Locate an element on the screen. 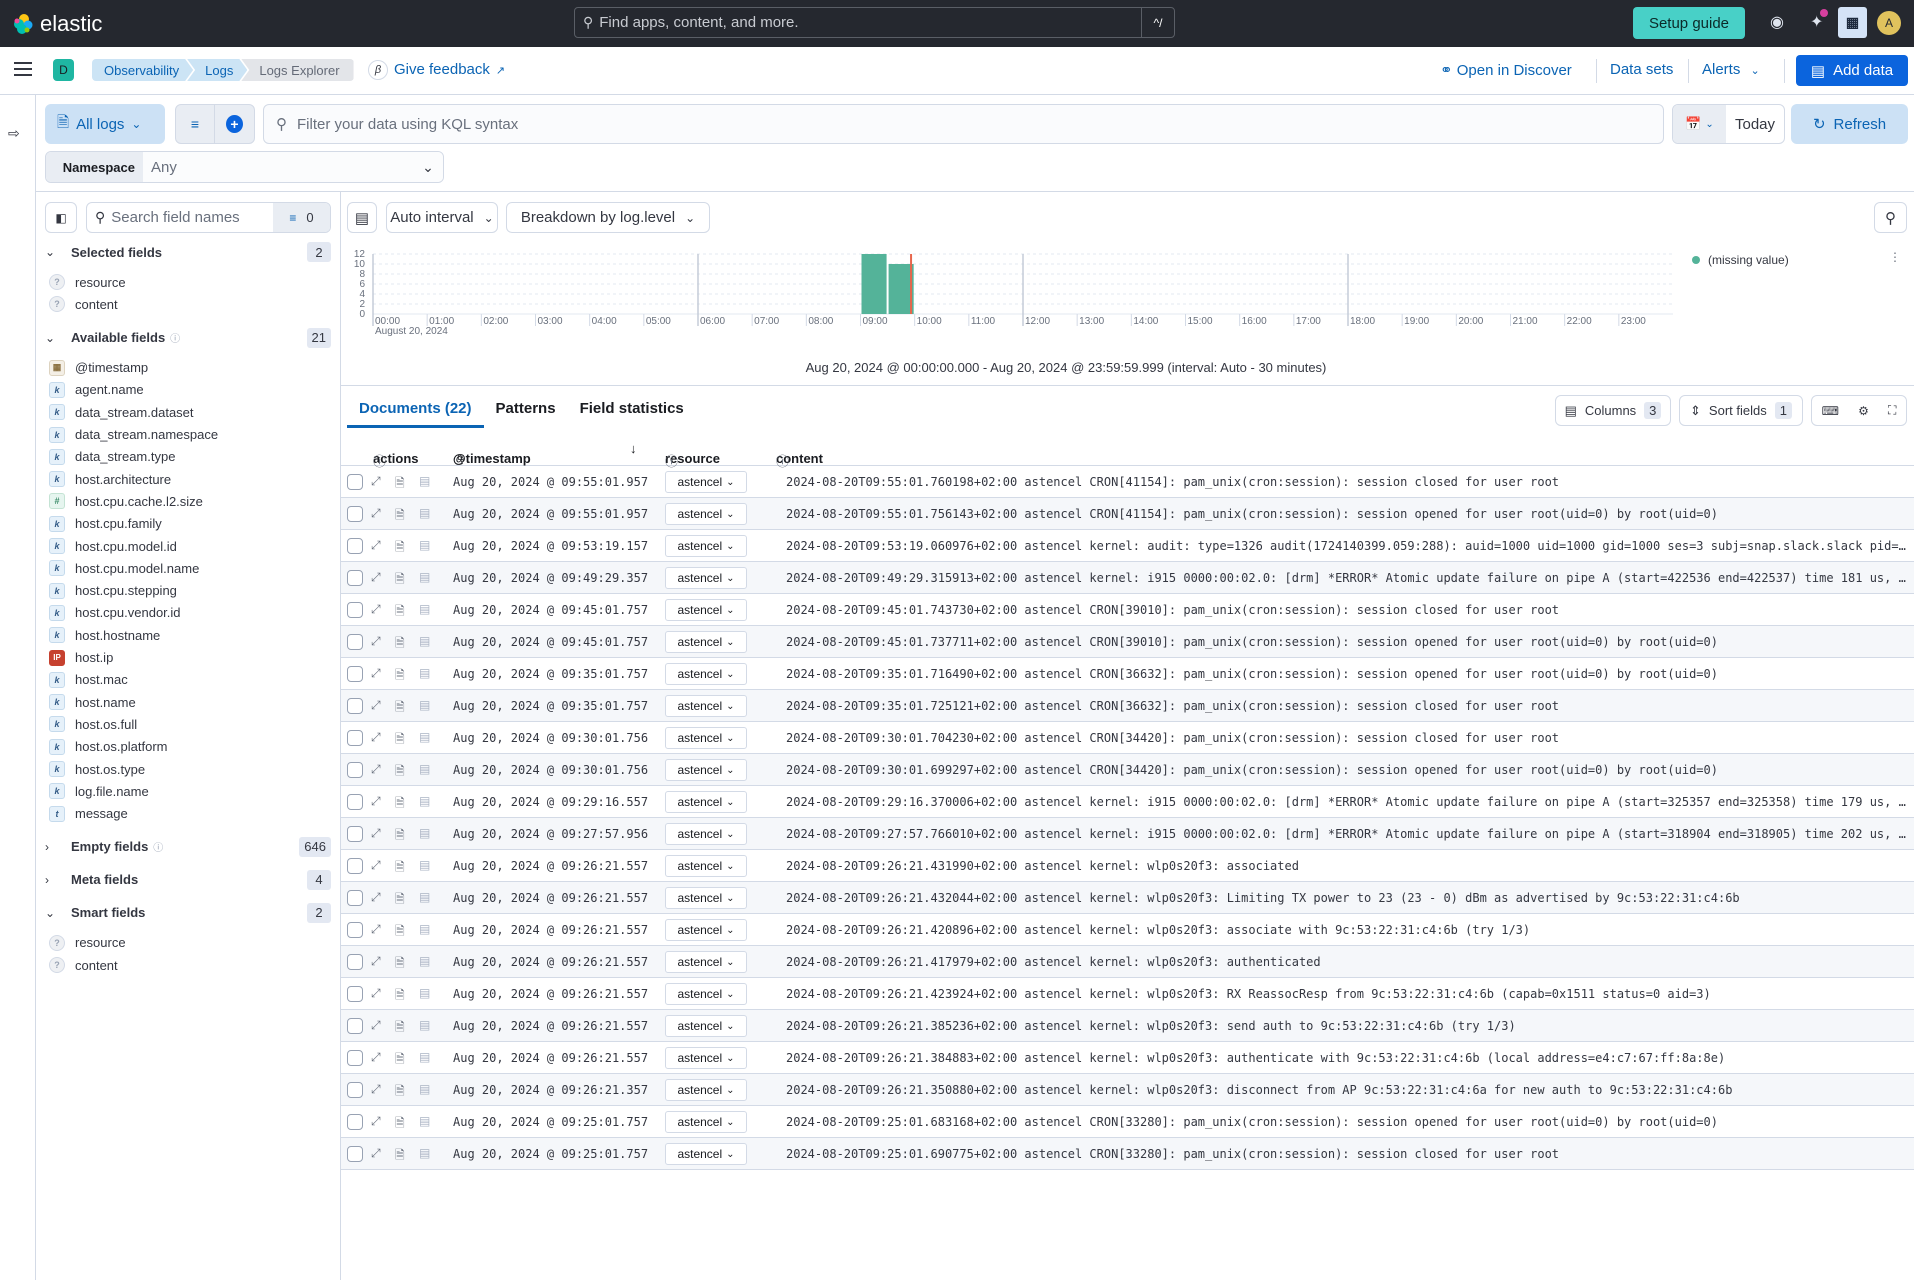 The image size is (1914, 1280). date-range-display: Today is located at coordinates (1755, 124).